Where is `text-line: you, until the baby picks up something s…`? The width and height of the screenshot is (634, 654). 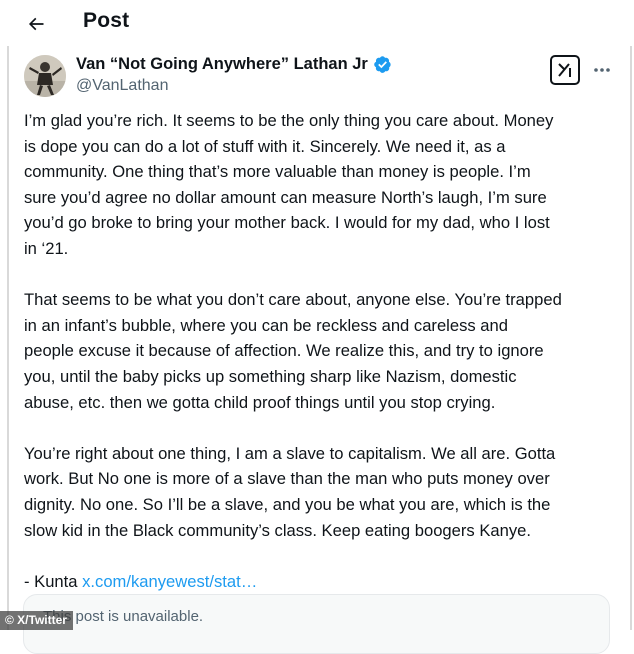 text-line: you, until the baby picks up something s… is located at coordinates (270, 376).